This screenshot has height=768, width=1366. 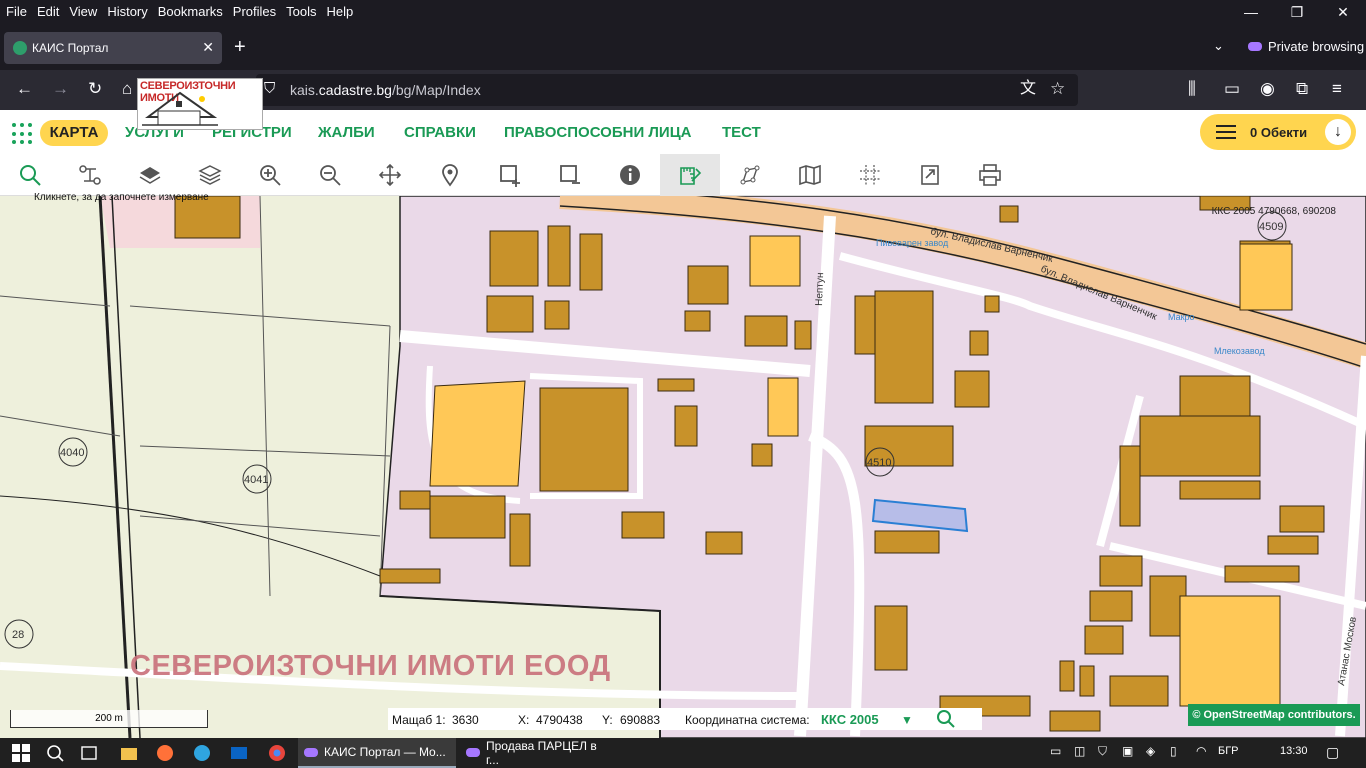 What do you see at coordinates (1273, 211) in the screenshot?
I see `top-coordinates: ККС 2005 4790668, 690208` at bounding box center [1273, 211].